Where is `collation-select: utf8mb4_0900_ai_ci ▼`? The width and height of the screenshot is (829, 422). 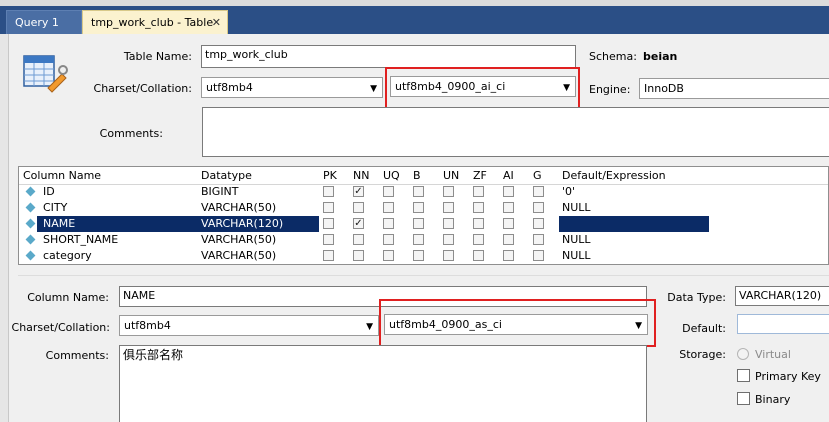 collation-select: utf8mb4_0900_ai_ci ▼ is located at coordinates (483, 86).